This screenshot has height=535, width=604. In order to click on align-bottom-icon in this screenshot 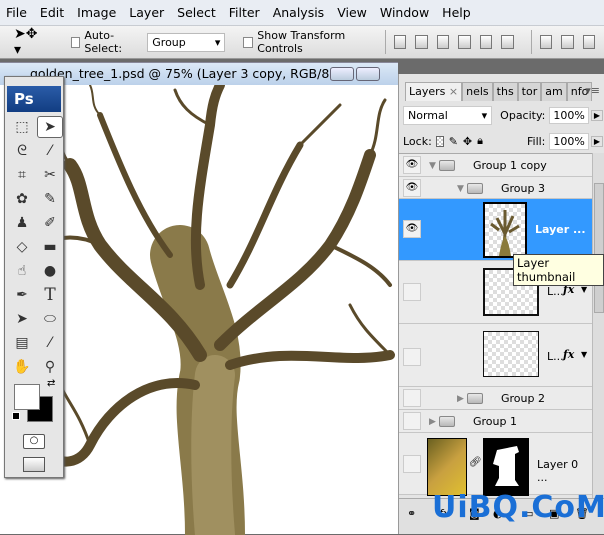, I will do `click(443, 42)`.